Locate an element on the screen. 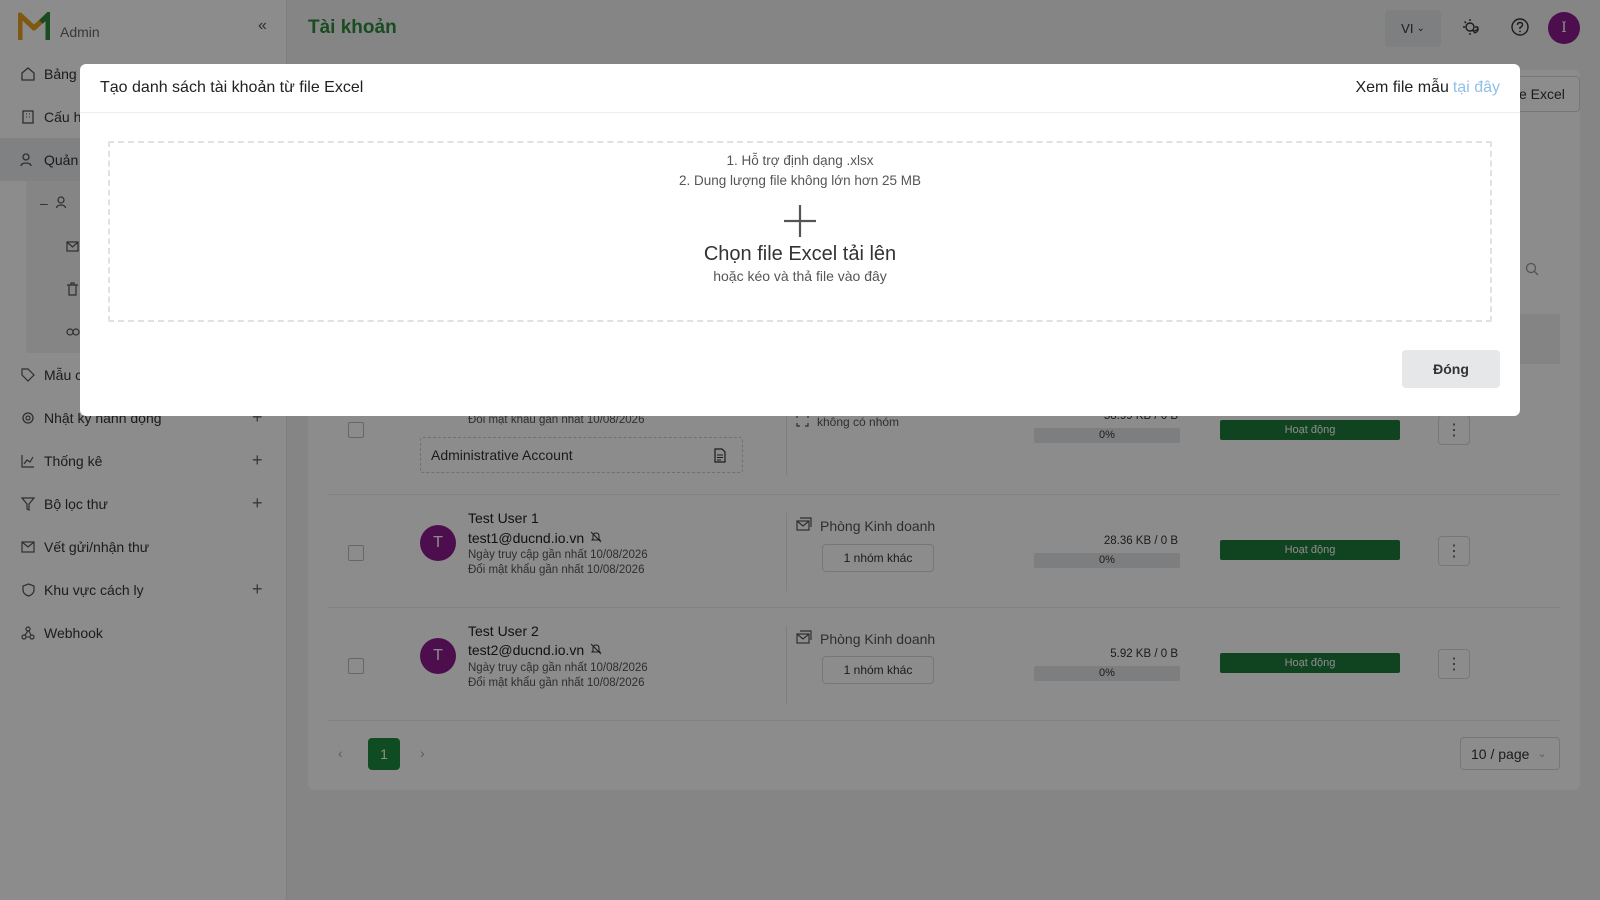  plus-icon is located at coordinates (800, 221).